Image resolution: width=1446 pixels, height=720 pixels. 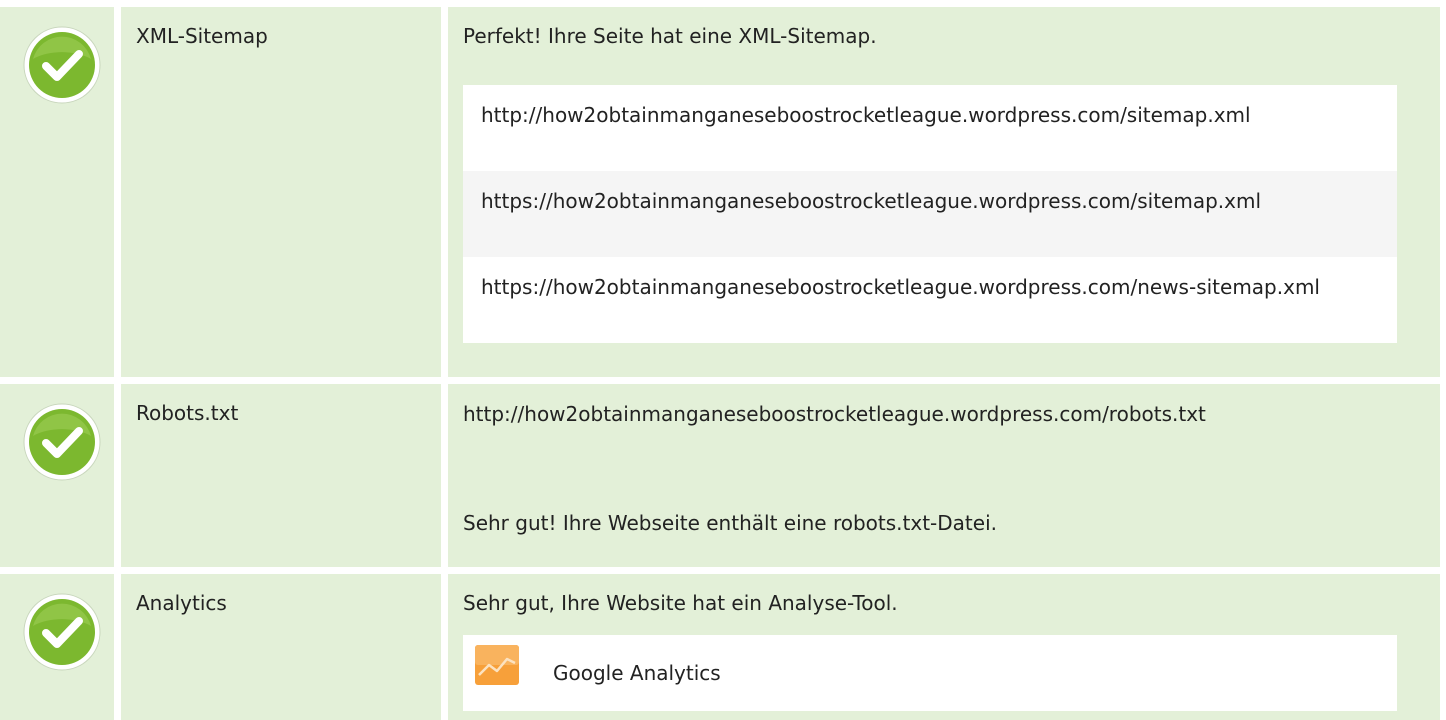 I want to click on row-label: XML-Sitemap, so click(x=202, y=36).